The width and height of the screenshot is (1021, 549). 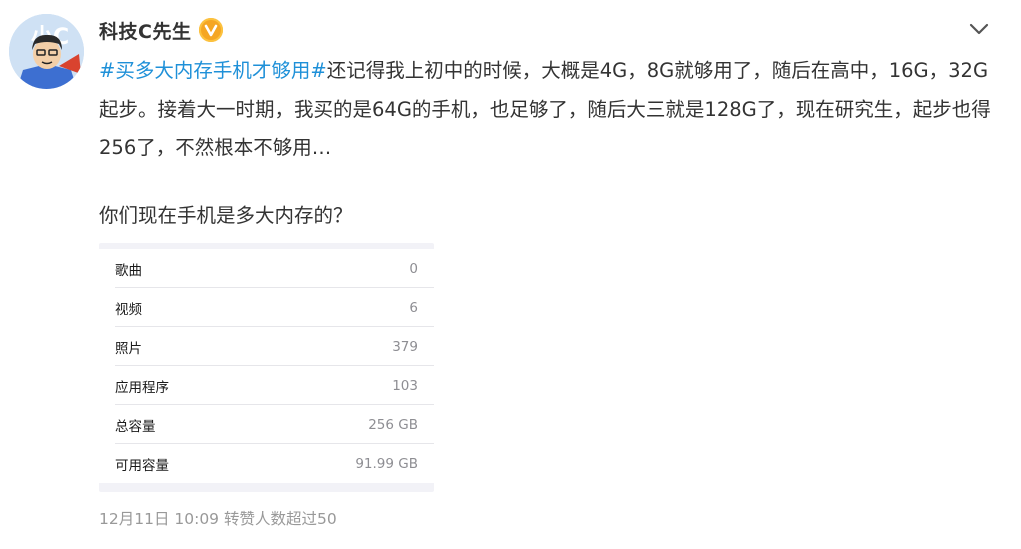 What do you see at coordinates (405, 385) in the screenshot?
I see `row-value: 103` at bounding box center [405, 385].